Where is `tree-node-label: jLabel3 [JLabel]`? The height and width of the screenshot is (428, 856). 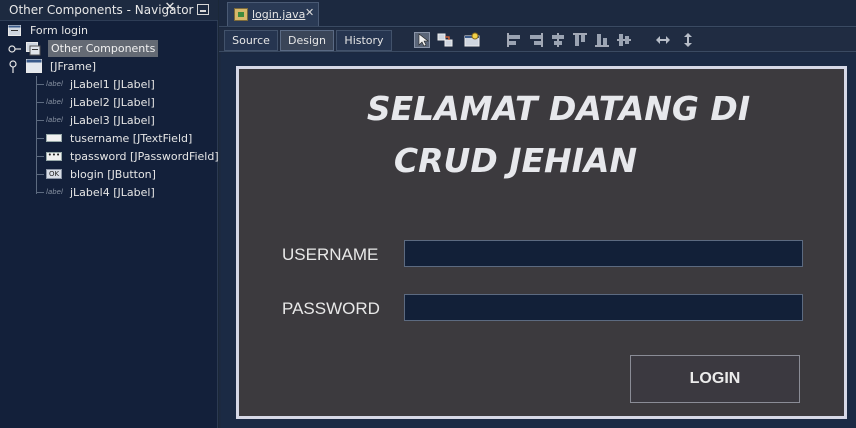
tree-node-label: jLabel3 [JLabel] is located at coordinates (112, 120).